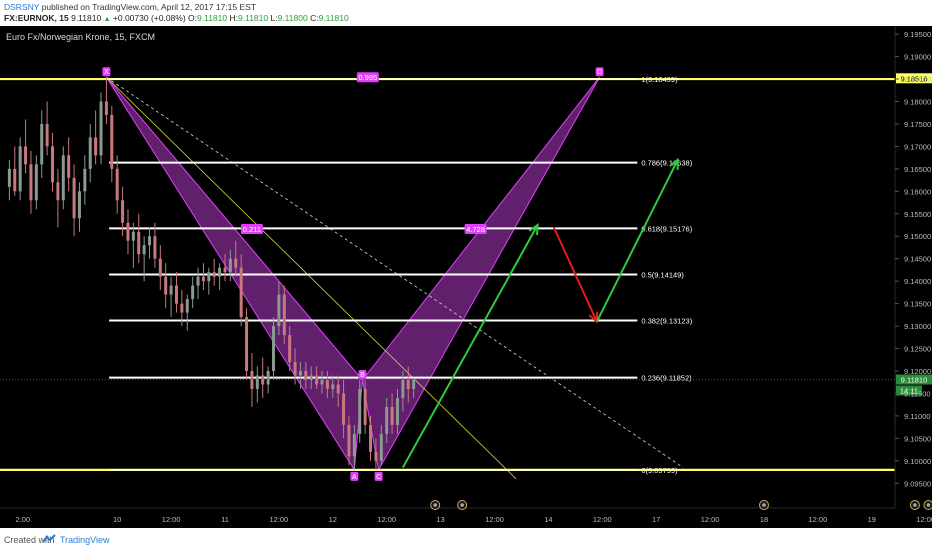  Describe the element at coordinates (666, 228) in the screenshot. I see `fib-level-label: 0.618(9.15176)` at that location.